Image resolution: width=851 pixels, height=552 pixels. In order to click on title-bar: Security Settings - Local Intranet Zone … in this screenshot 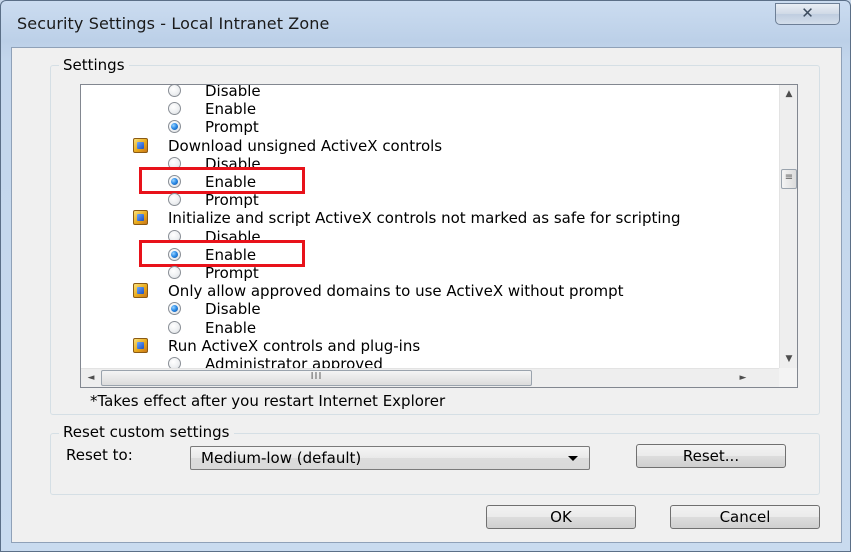, I will do `click(425, 23)`.